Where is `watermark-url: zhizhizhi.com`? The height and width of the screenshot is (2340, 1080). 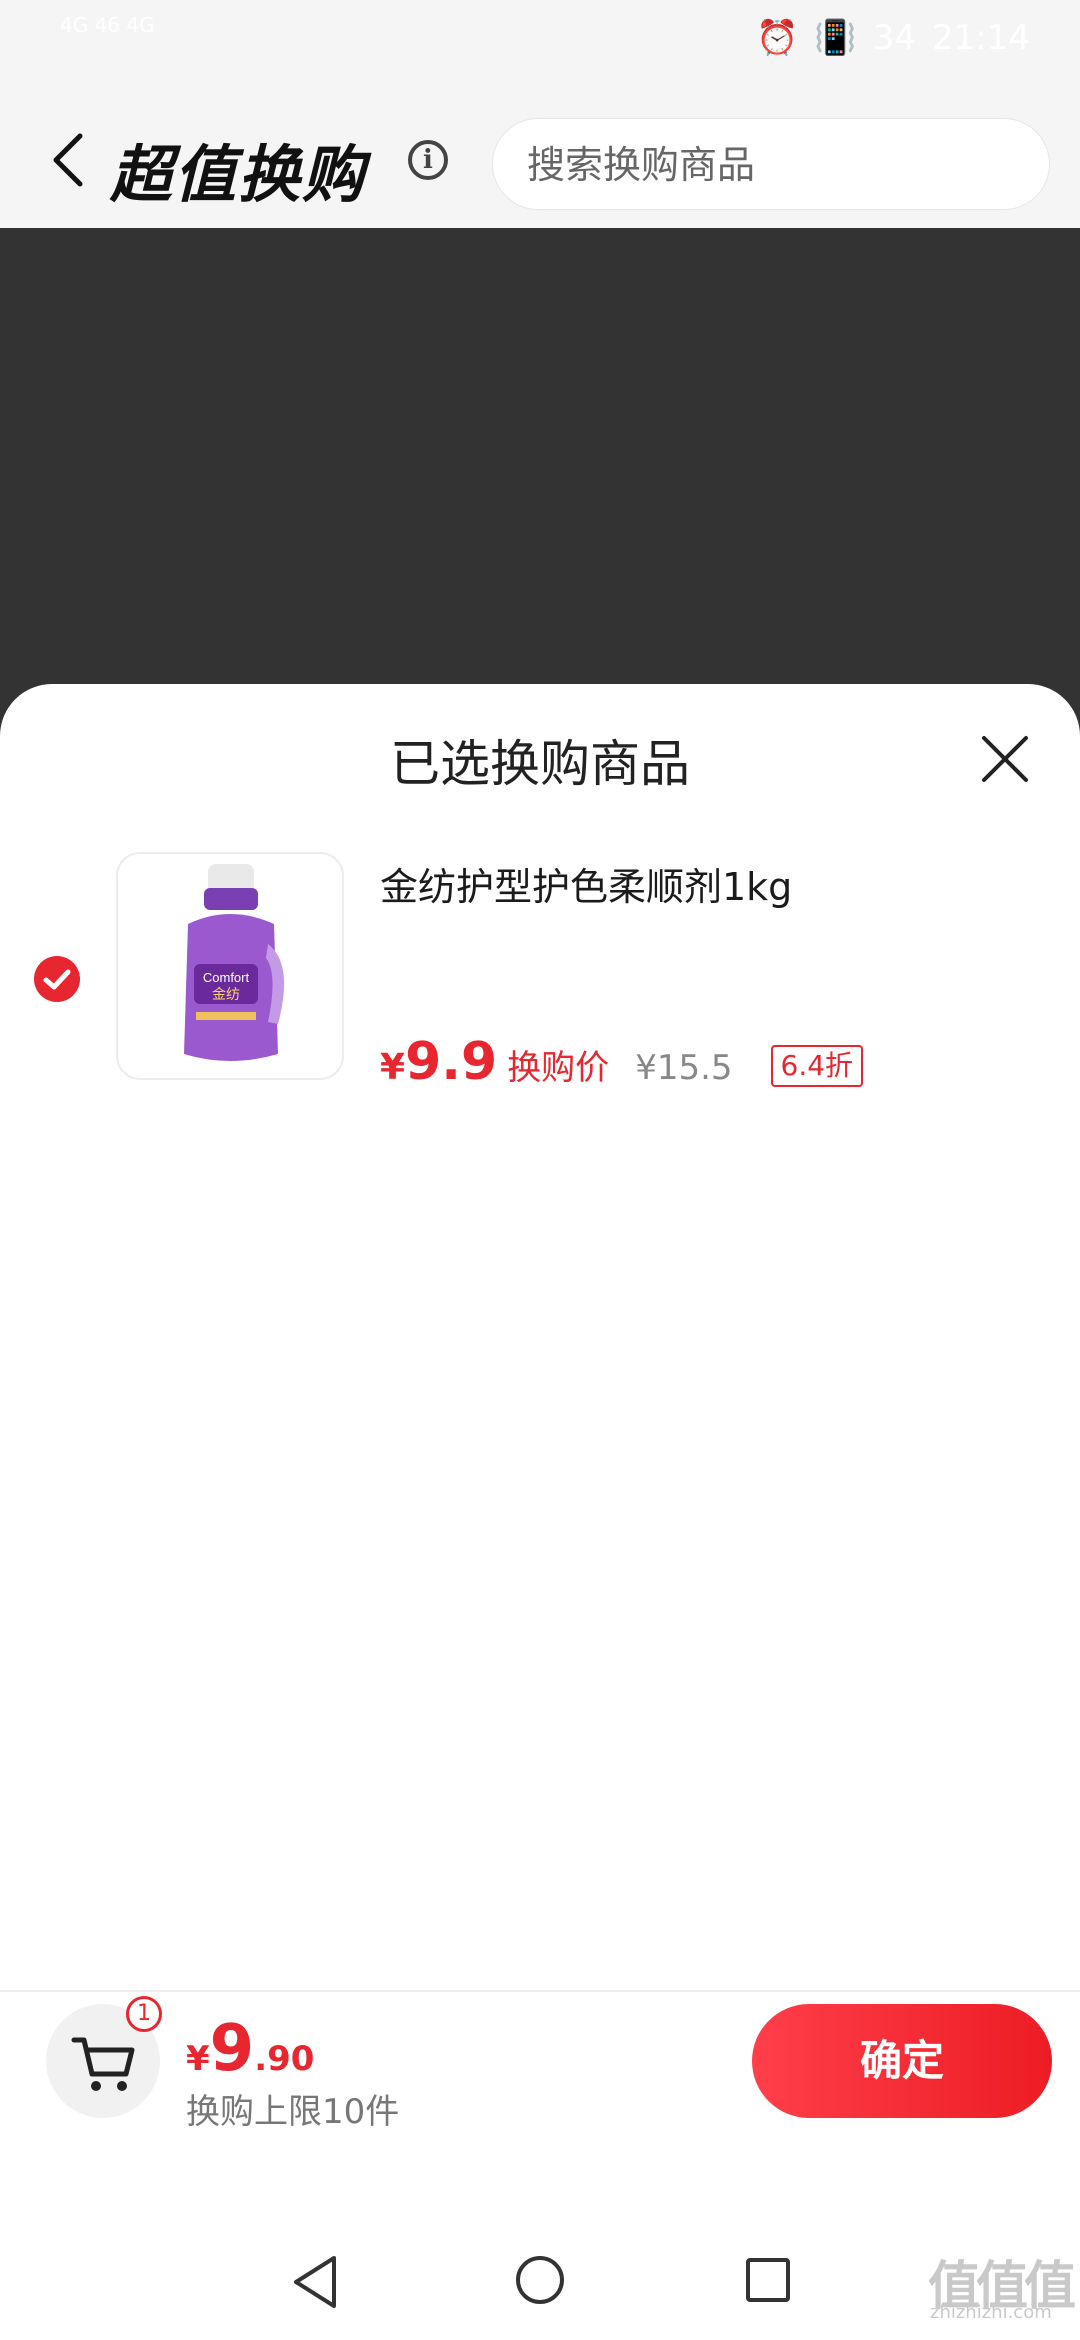 watermark-url: zhizhizhi.com is located at coordinates (991, 2312).